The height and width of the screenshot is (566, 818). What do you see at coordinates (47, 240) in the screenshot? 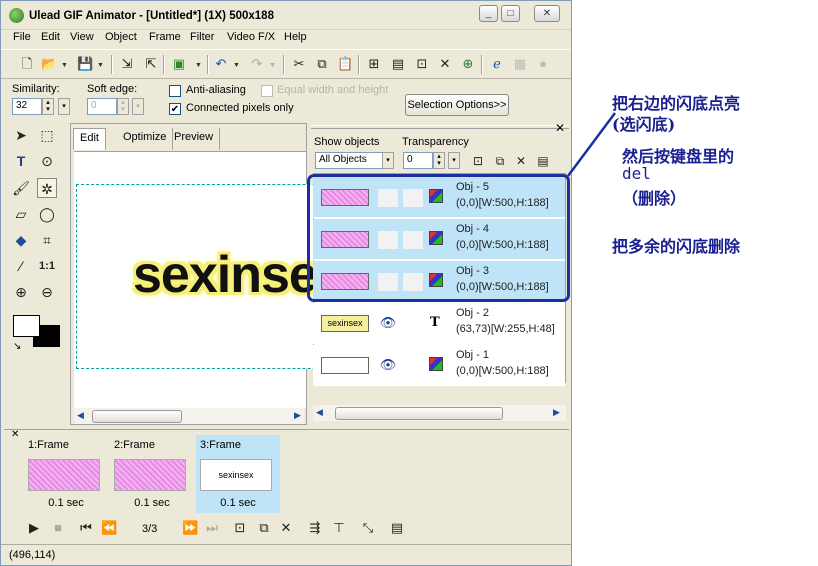
I see `crop-tool-icon: ⌗` at bounding box center [47, 240].